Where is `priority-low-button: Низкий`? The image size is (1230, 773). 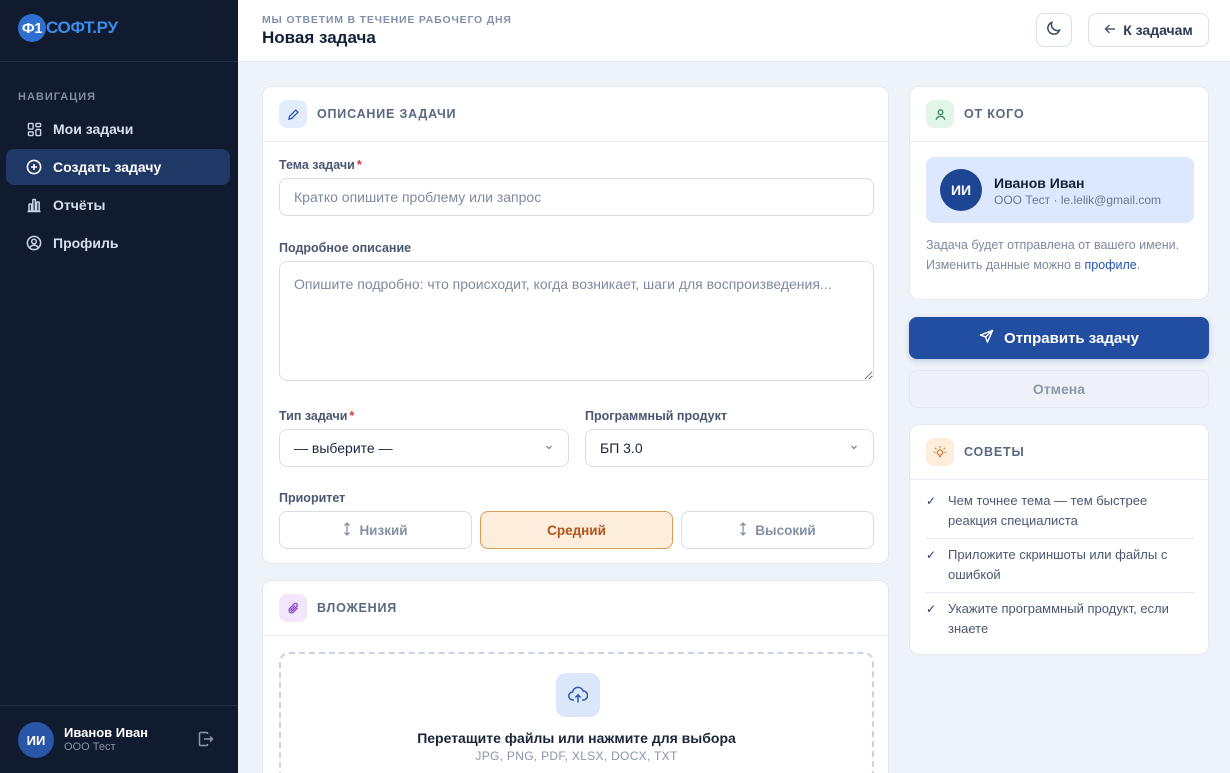 priority-low-button: Низкий is located at coordinates (375, 530).